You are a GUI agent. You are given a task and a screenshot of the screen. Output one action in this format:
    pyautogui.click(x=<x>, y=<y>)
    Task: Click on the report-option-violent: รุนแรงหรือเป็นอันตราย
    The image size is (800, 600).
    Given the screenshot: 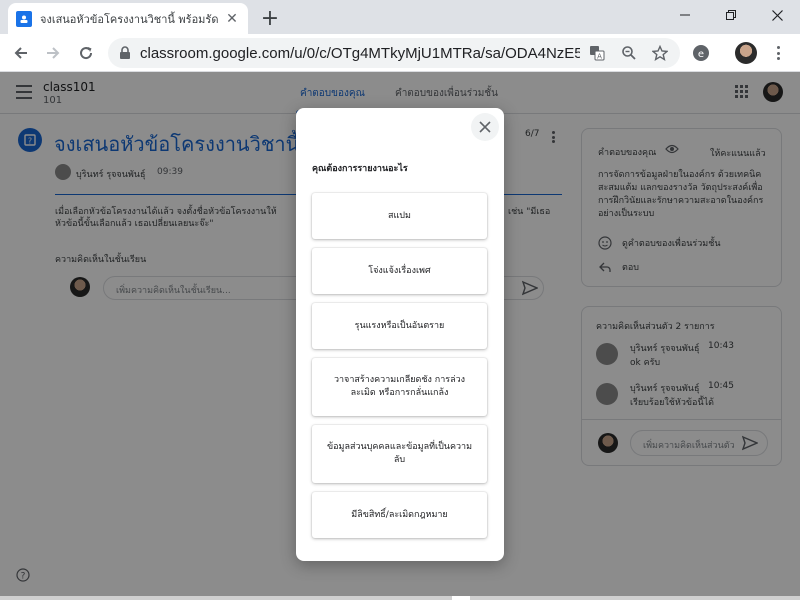 What is the action you would take?
    pyautogui.click(x=399, y=326)
    